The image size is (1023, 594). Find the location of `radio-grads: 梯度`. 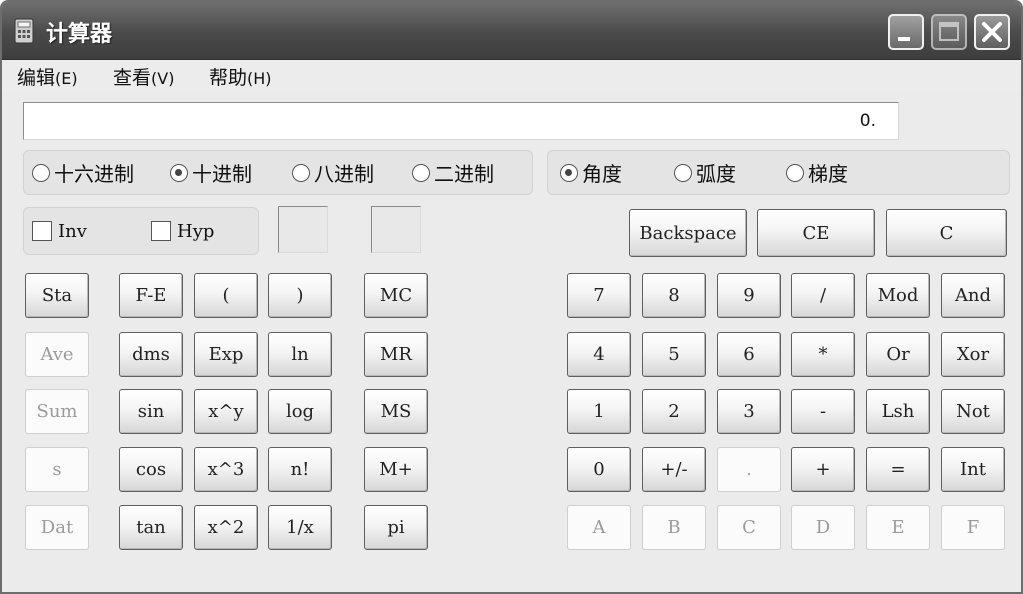

radio-grads: 梯度 is located at coordinates (817, 172).